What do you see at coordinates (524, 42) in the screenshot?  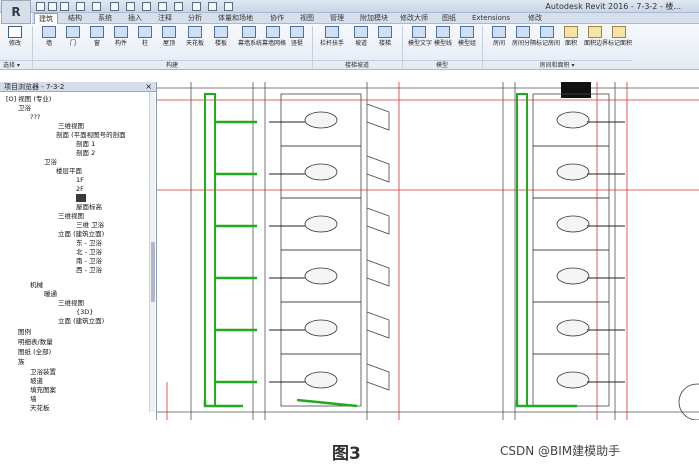 I see `room-separator-button: 房间分隔` at bounding box center [524, 42].